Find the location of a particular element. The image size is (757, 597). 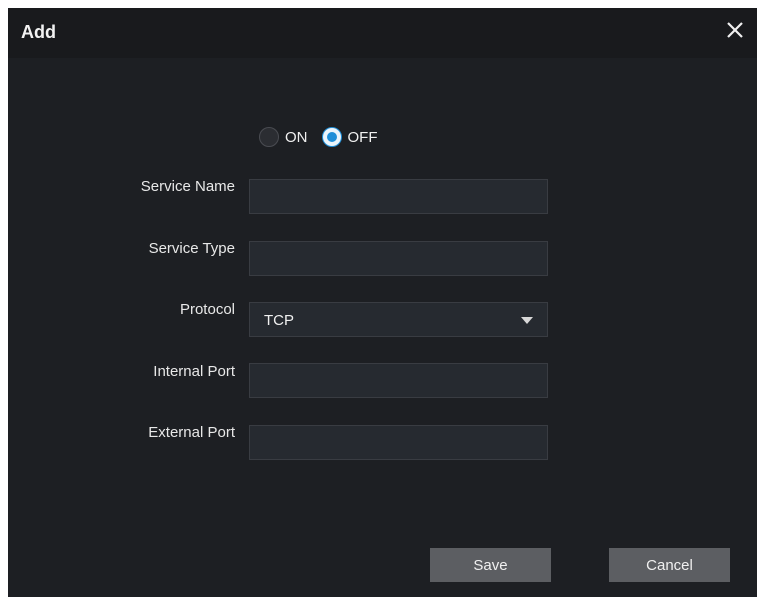

service-name-label: Service Name is located at coordinates (187, 186).